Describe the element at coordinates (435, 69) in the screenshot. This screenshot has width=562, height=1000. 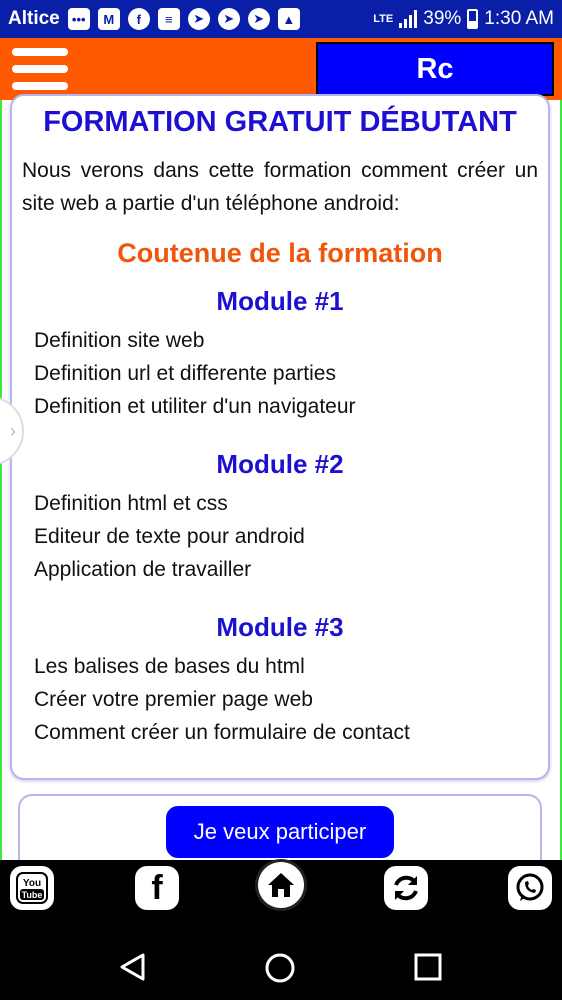
I see `brand-button: Rc` at that location.